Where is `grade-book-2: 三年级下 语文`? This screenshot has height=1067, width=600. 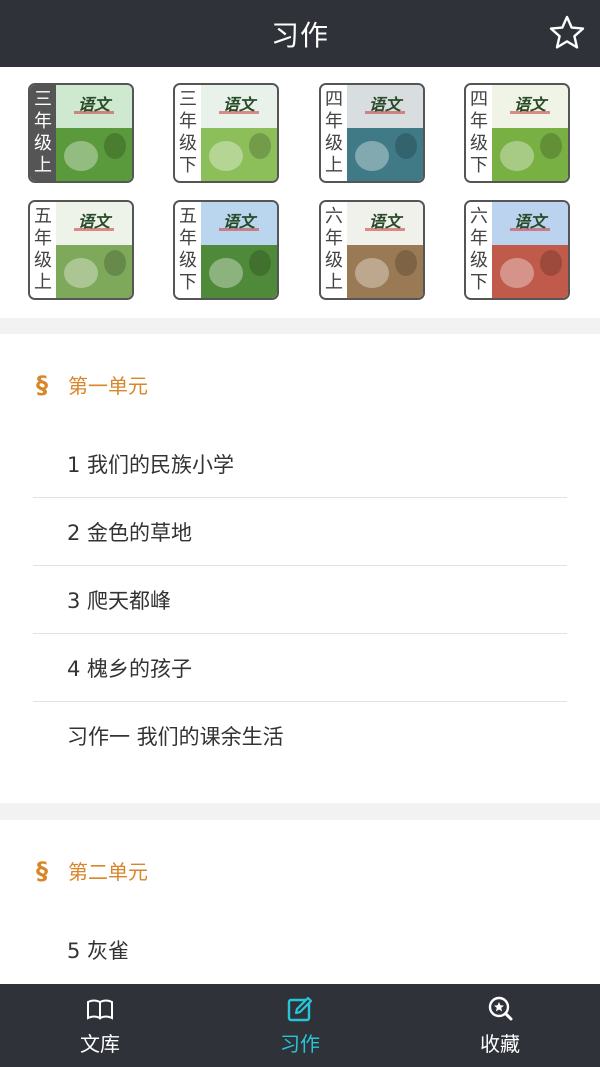 grade-book-2: 三年级下 语文 is located at coordinates (226, 133).